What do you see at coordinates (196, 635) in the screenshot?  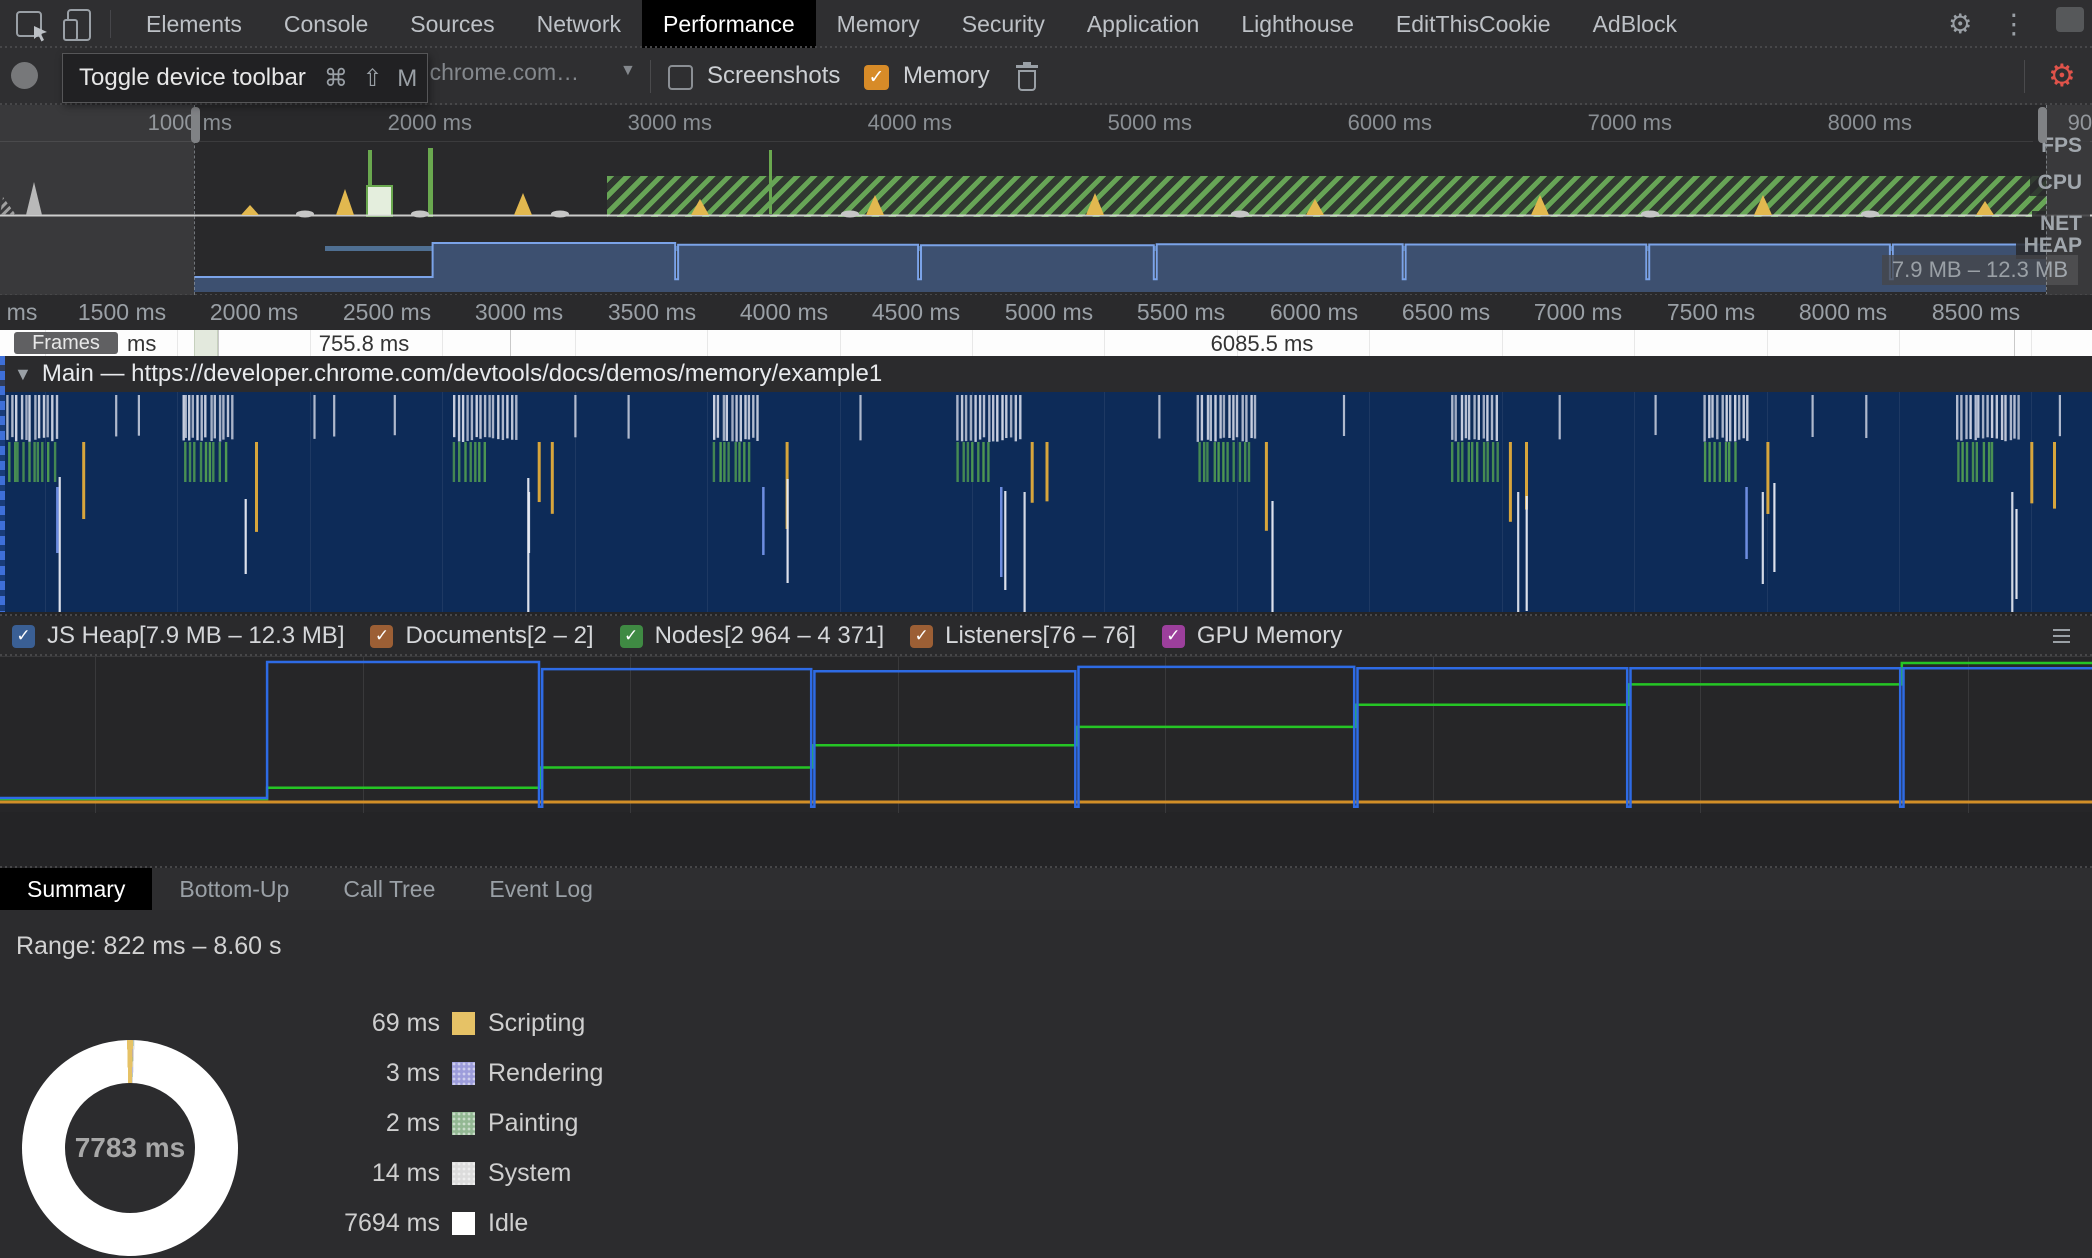 I see `counter-label: JS Heap[7.9 MB – 12.3 MB]` at bounding box center [196, 635].